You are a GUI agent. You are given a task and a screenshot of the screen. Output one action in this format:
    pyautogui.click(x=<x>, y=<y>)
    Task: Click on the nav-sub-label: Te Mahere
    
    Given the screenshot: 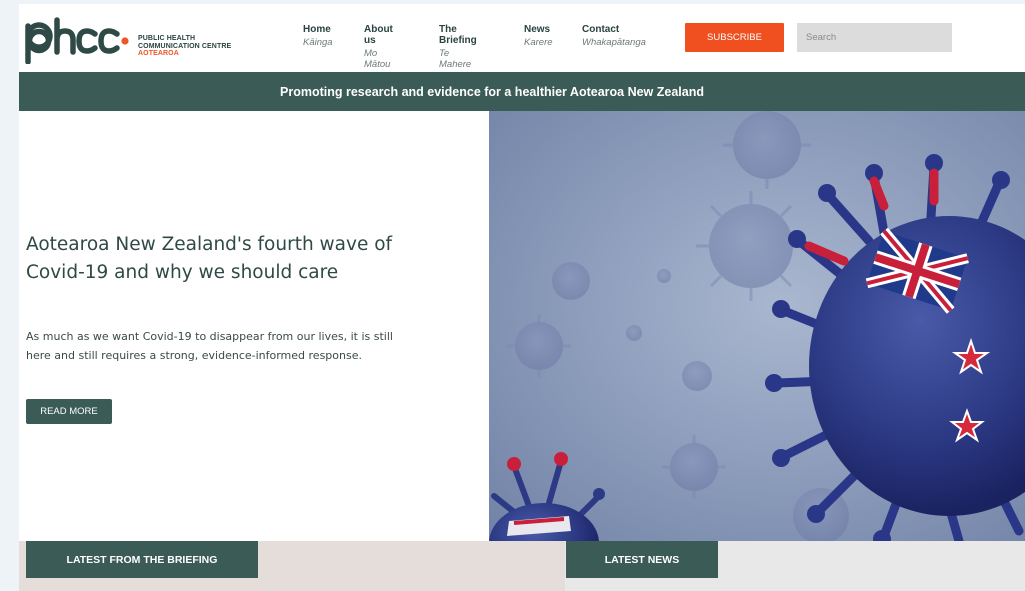 What is the action you would take?
    pyautogui.click(x=455, y=59)
    